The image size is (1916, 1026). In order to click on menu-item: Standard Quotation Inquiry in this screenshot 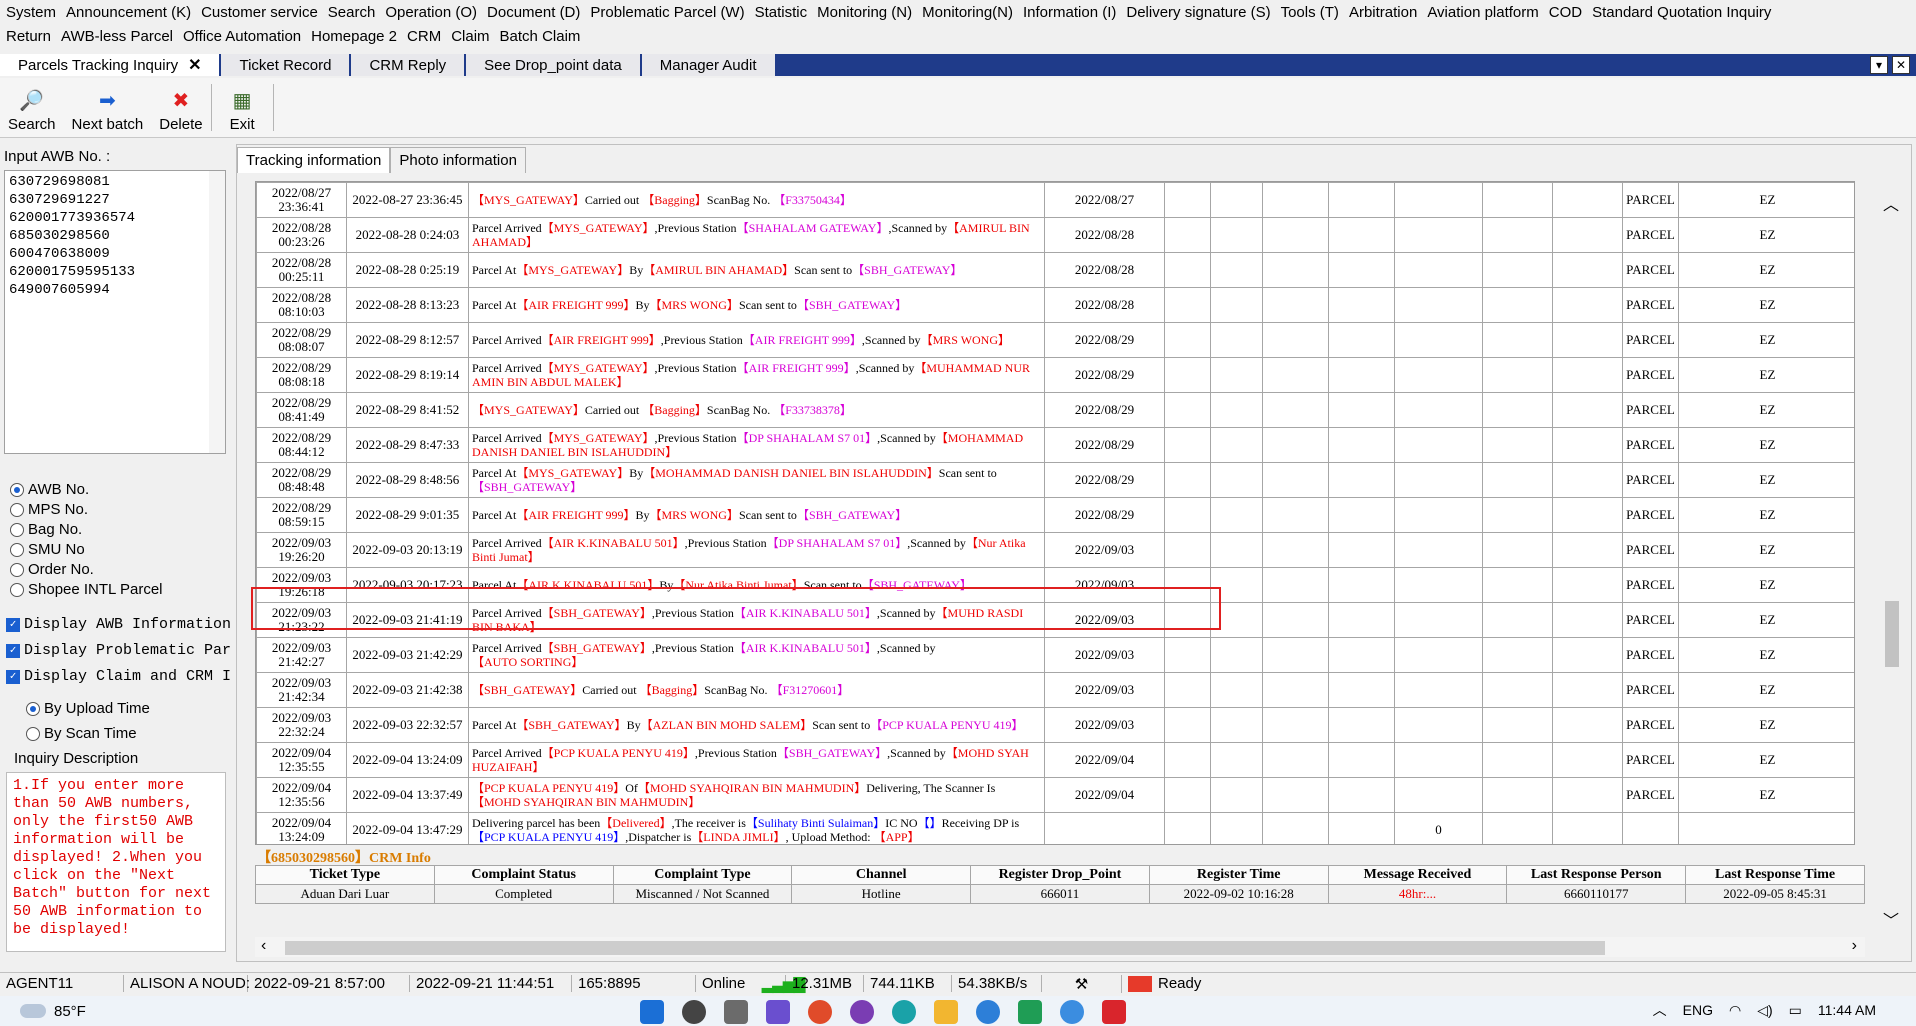, I will do `click(1686, 12)`.